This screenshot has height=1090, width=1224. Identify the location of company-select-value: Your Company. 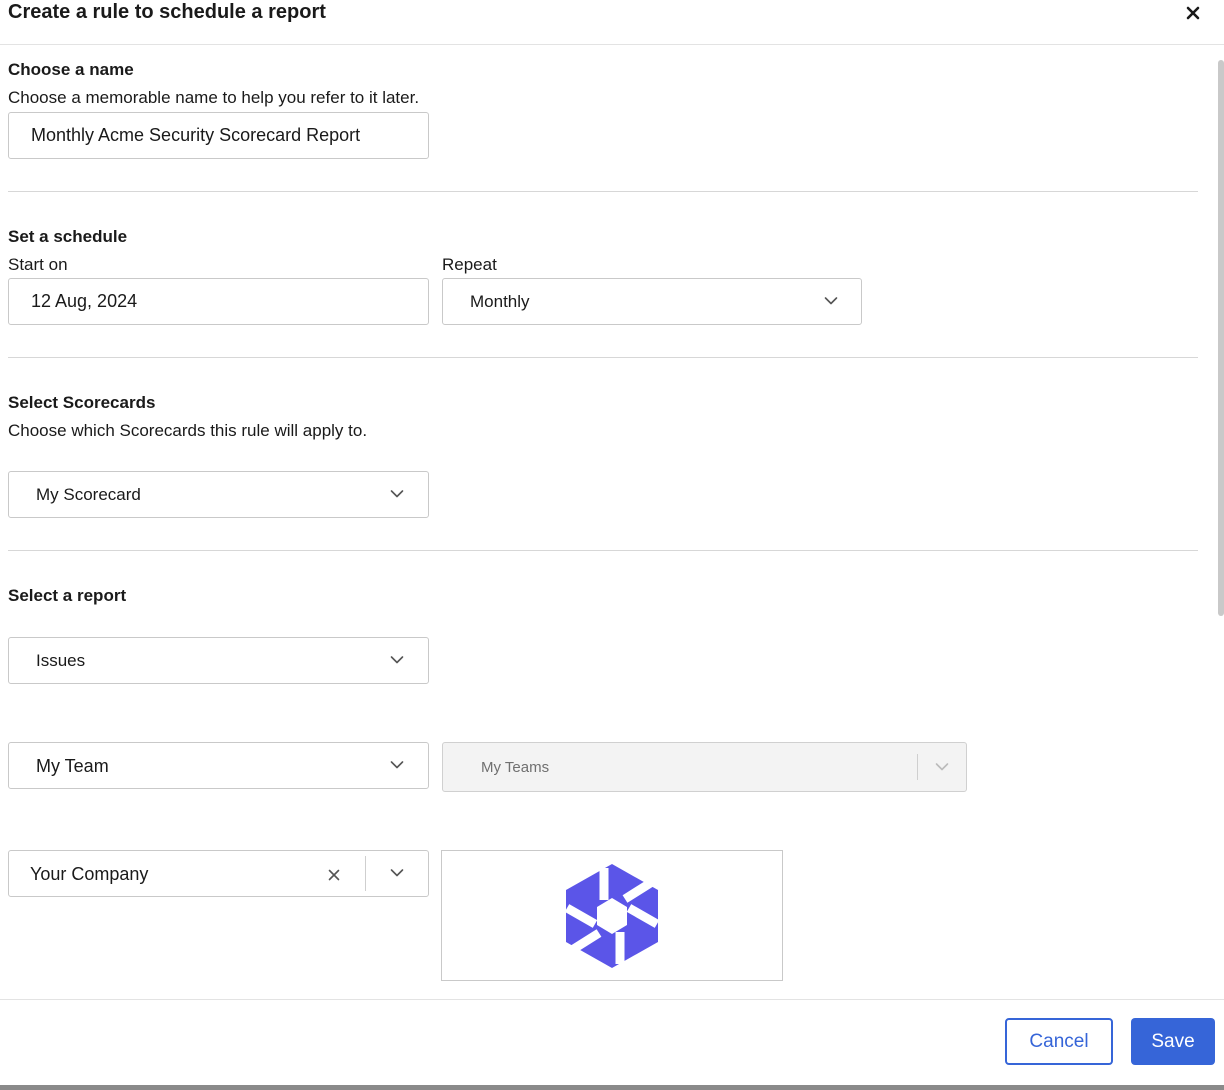
(89, 874).